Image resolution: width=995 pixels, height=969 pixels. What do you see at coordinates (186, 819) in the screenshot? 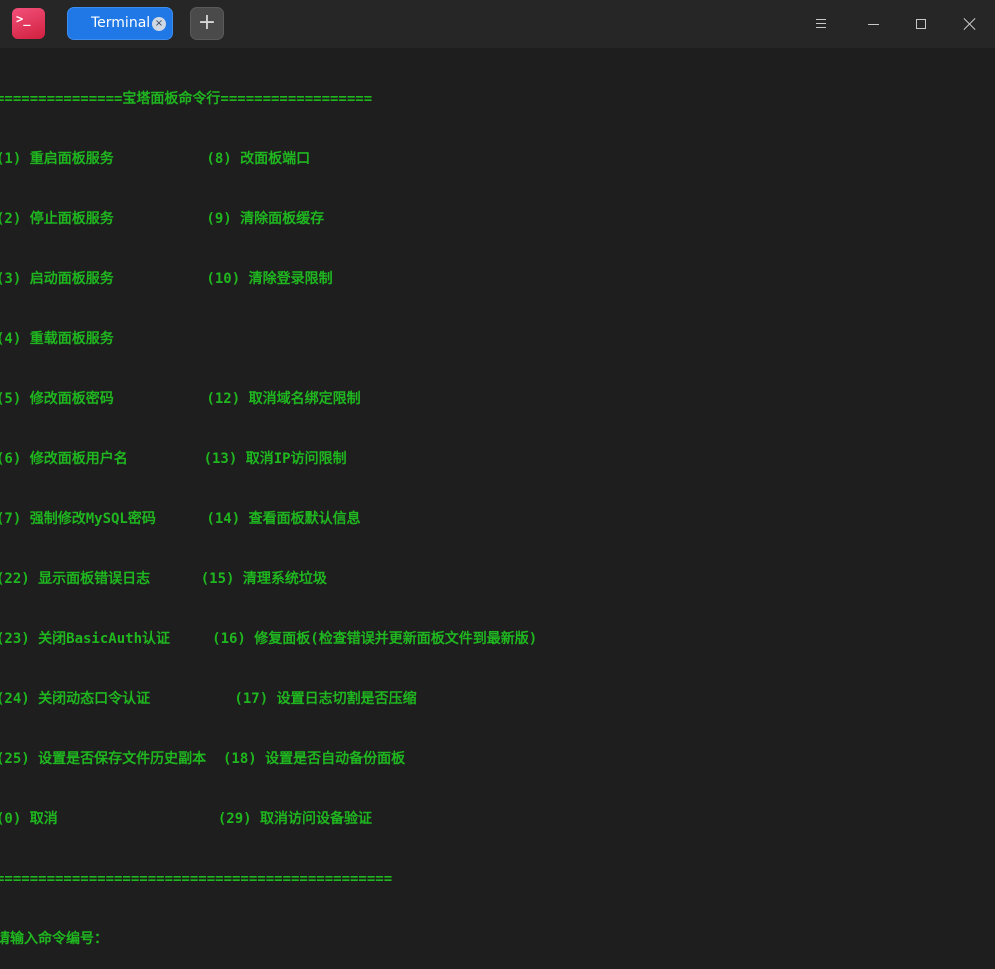
I see `terminal-line: (0) 取消 (29) 取消访问设备验证` at bounding box center [186, 819].